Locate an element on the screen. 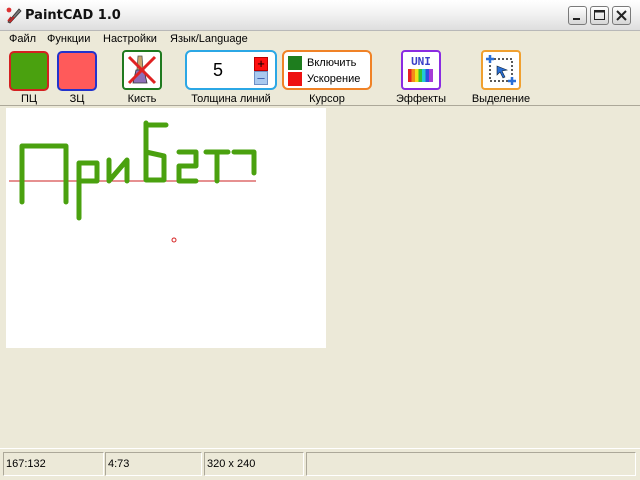  line-thickness-label: Толщина линий is located at coordinates (231, 99).